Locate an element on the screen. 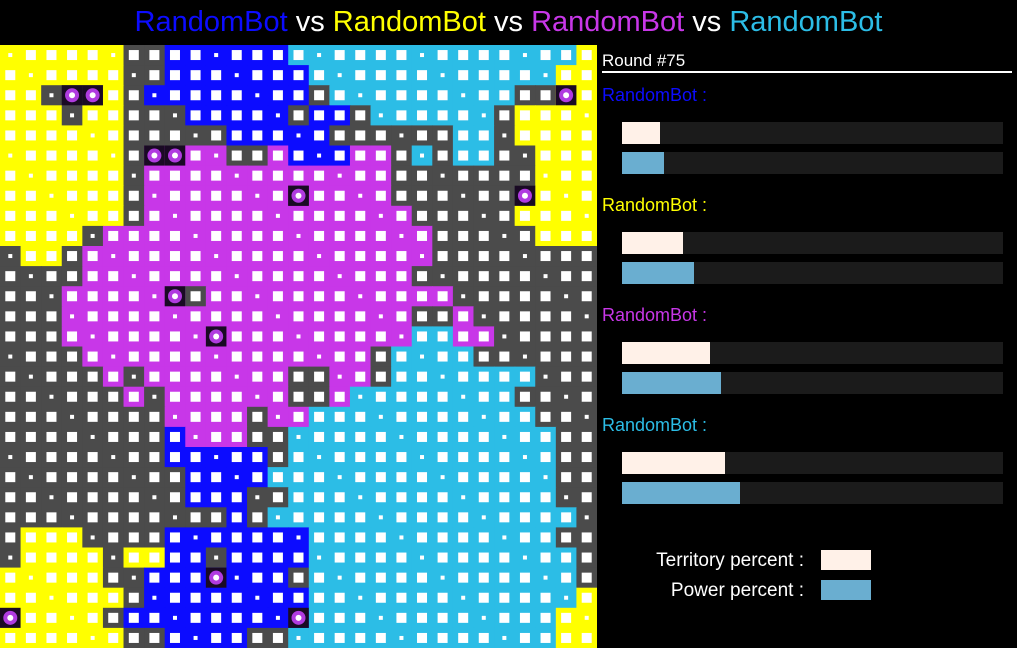 Image resolution: width=1017 pixels, height=648 pixels. round-divider is located at coordinates (807, 72).